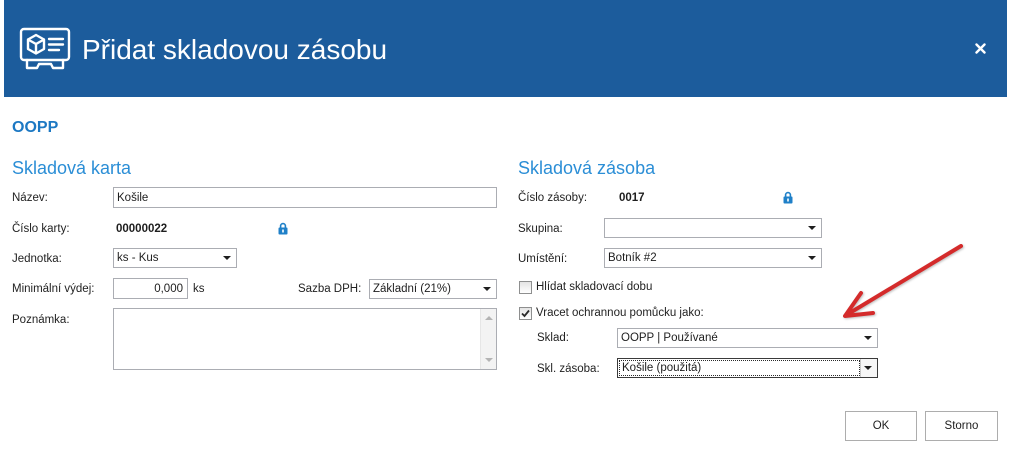 This screenshot has height=451, width=1011. Describe the element at coordinates (669, 338) in the screenshot. I see `warehouse-select-value: OOPP | Používané` at that location.